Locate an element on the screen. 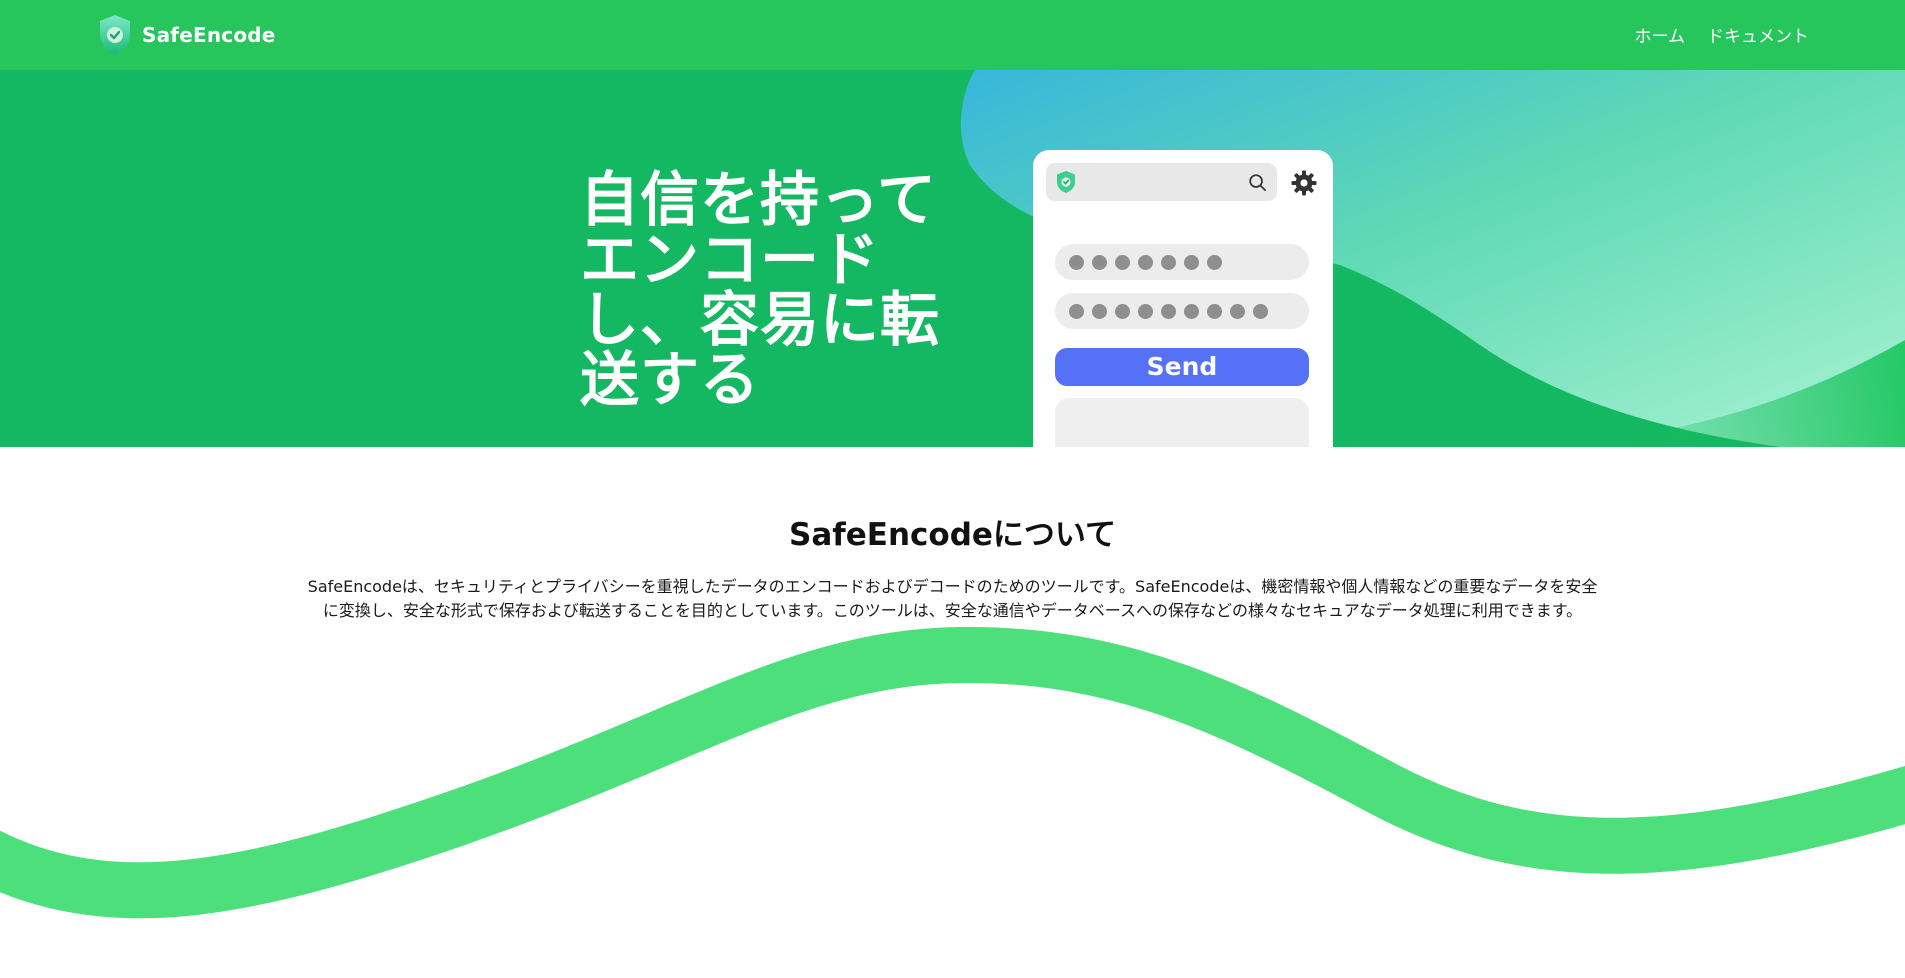 Image resolution: width=1905 pixels, height=978 pixels. brand-name: SafeEncode is located at coordinates (209, 35).